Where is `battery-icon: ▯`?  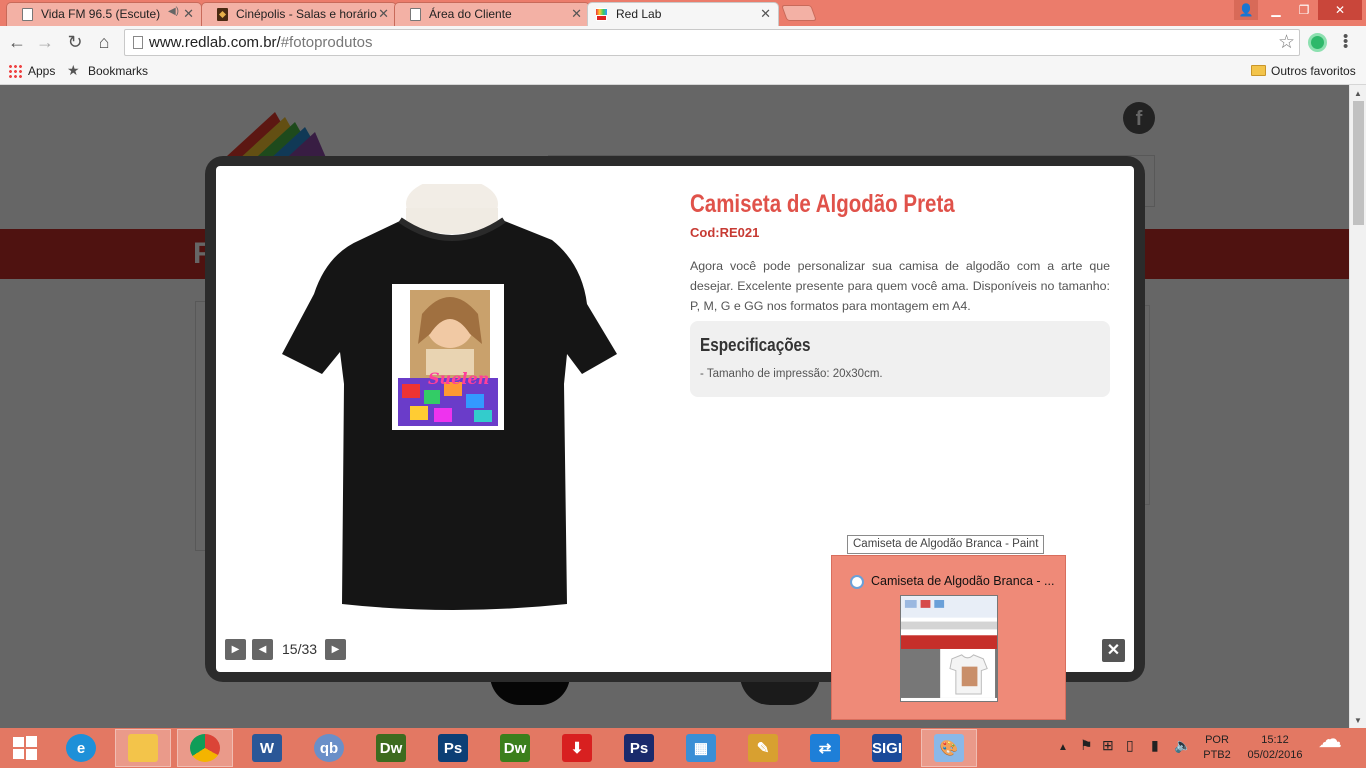 battery-icon: ▯ is located at coordinates (1130, 745).